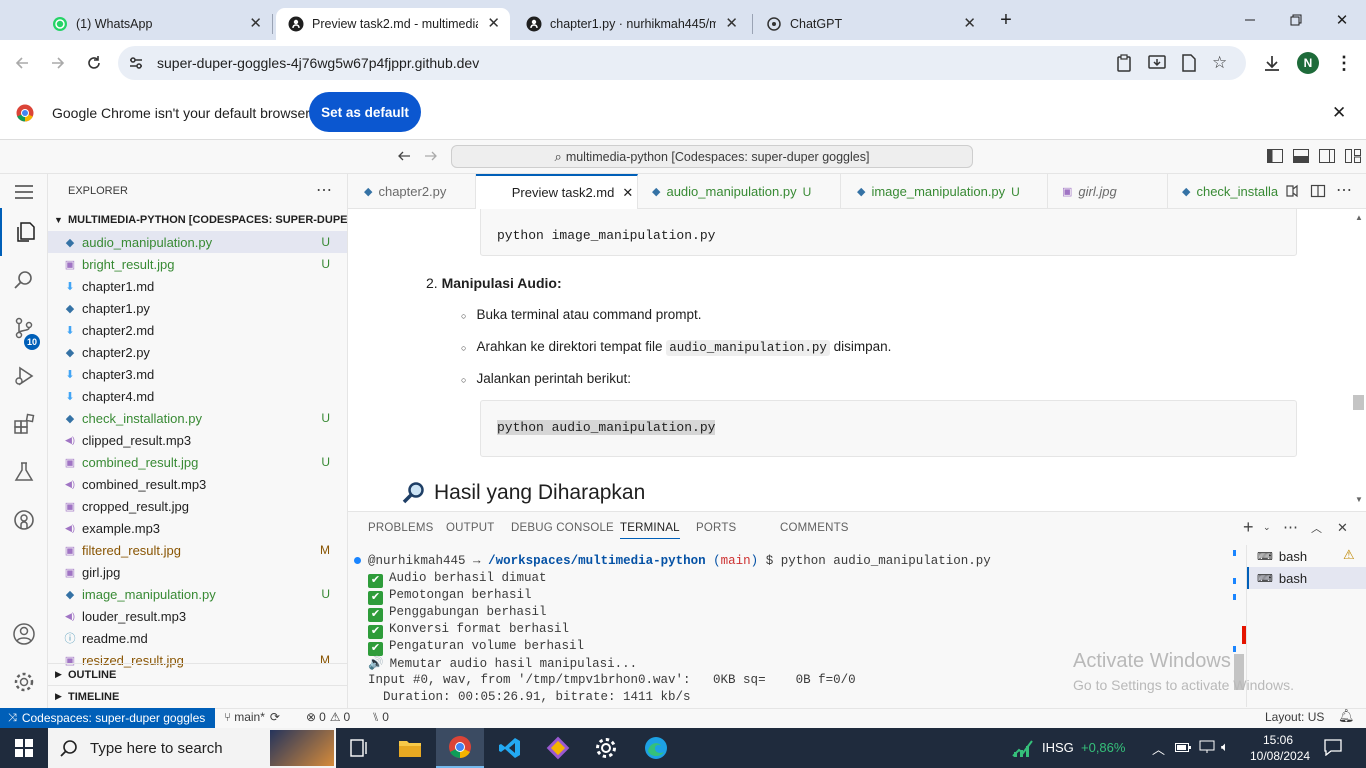  I want to click on extensions-icon, so click(24, 424).